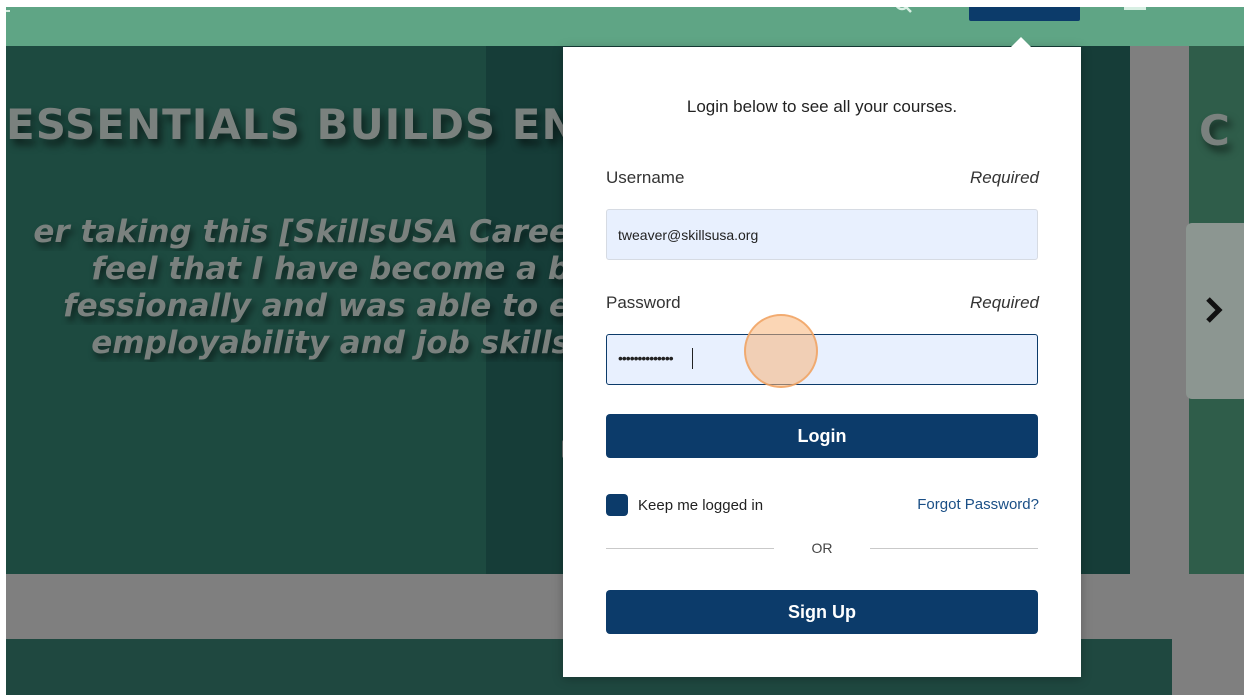 This screenshot has width=1244, height=695. Describe the element at coordinates (822, 436) in the screenshot. I see `login-button: Login` at that location.